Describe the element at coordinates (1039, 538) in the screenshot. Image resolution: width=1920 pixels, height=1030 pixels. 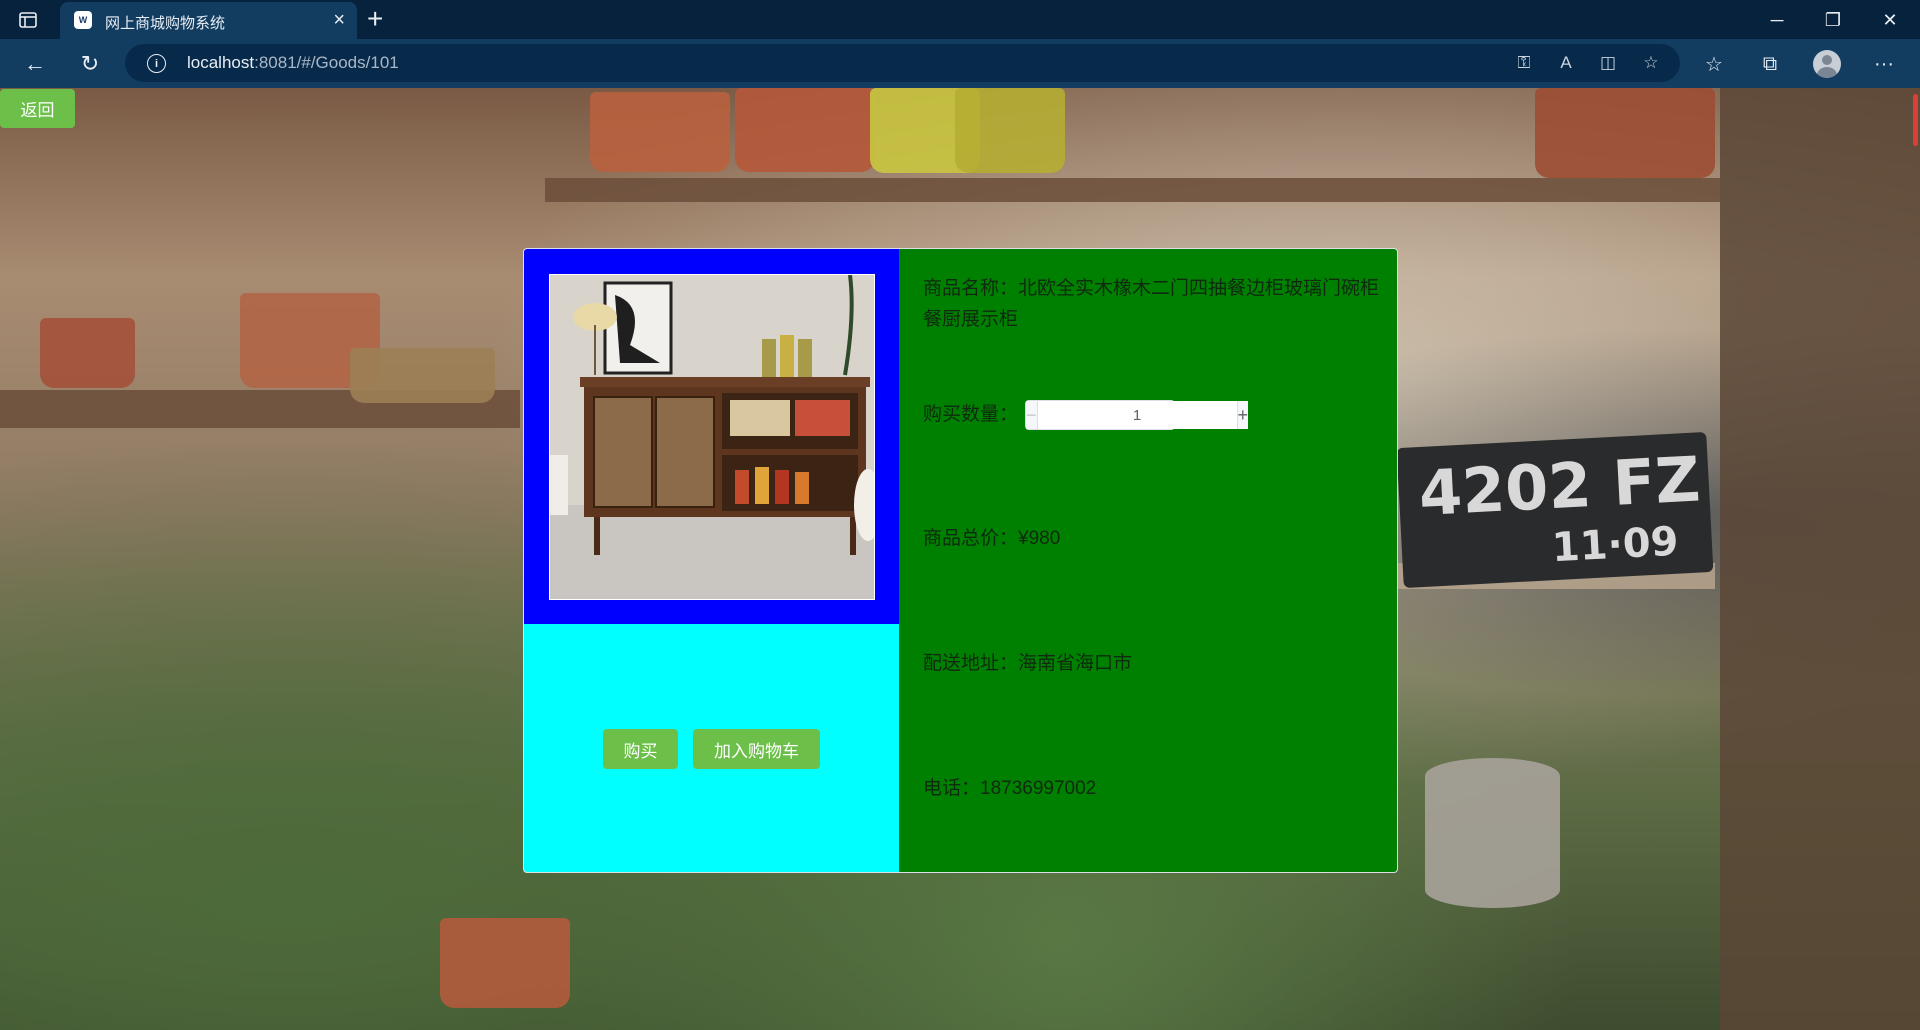
I see `total-price-value: ¥980` at that location.